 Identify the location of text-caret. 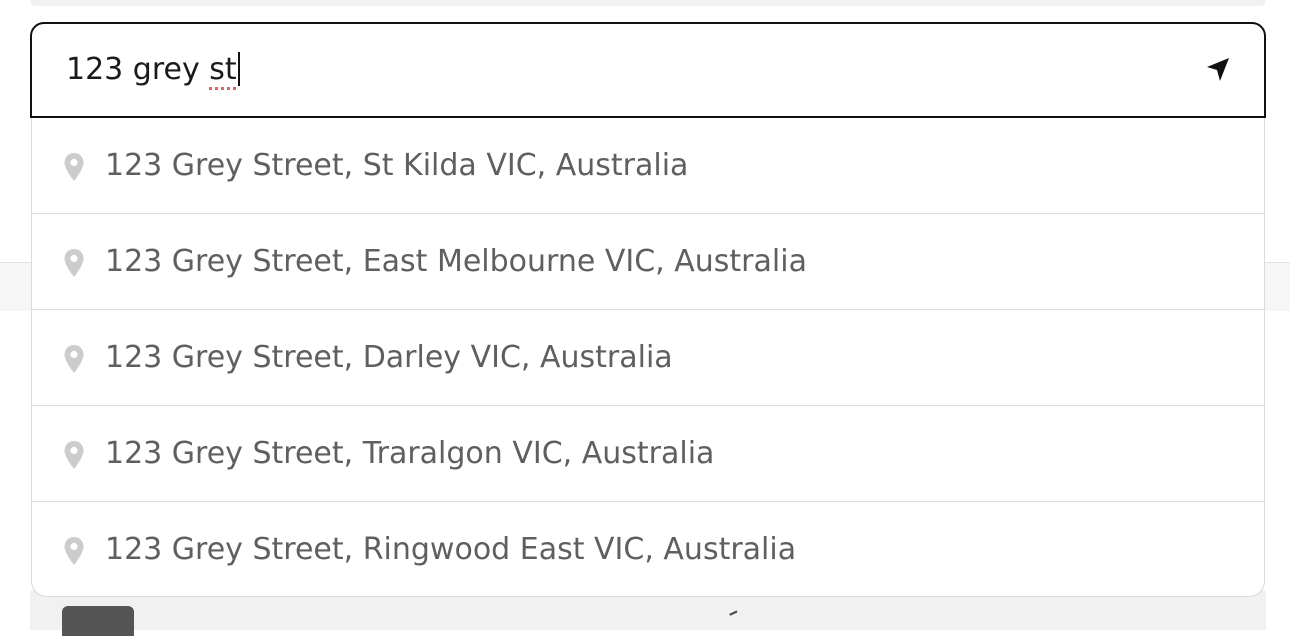
(238, 69).